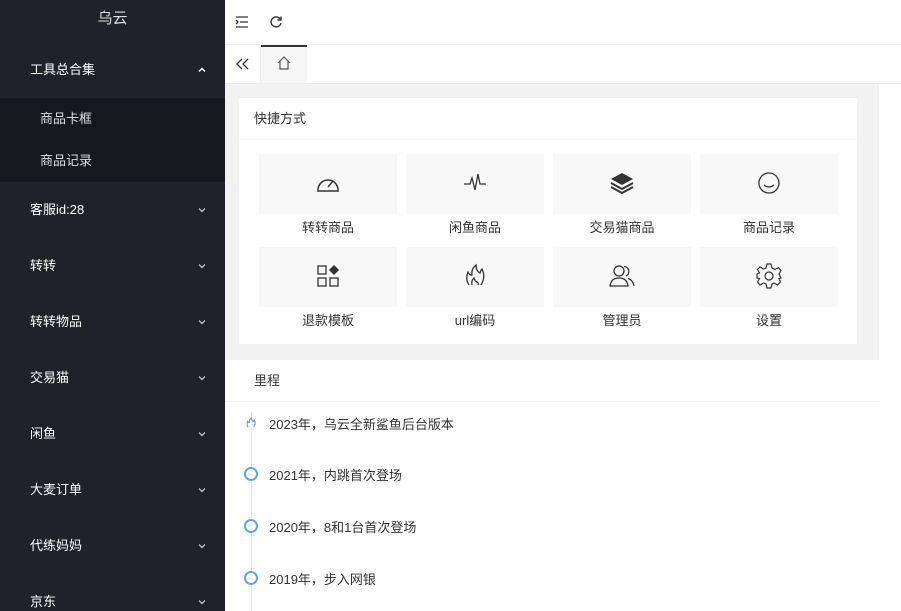 Image resolution: width=901 pixels, height=611 pixels. Describe the element at coordinates (112, 322) in the screenshot. I see `menu-title-zhuanzhuan-items: 转转物品` at that location.